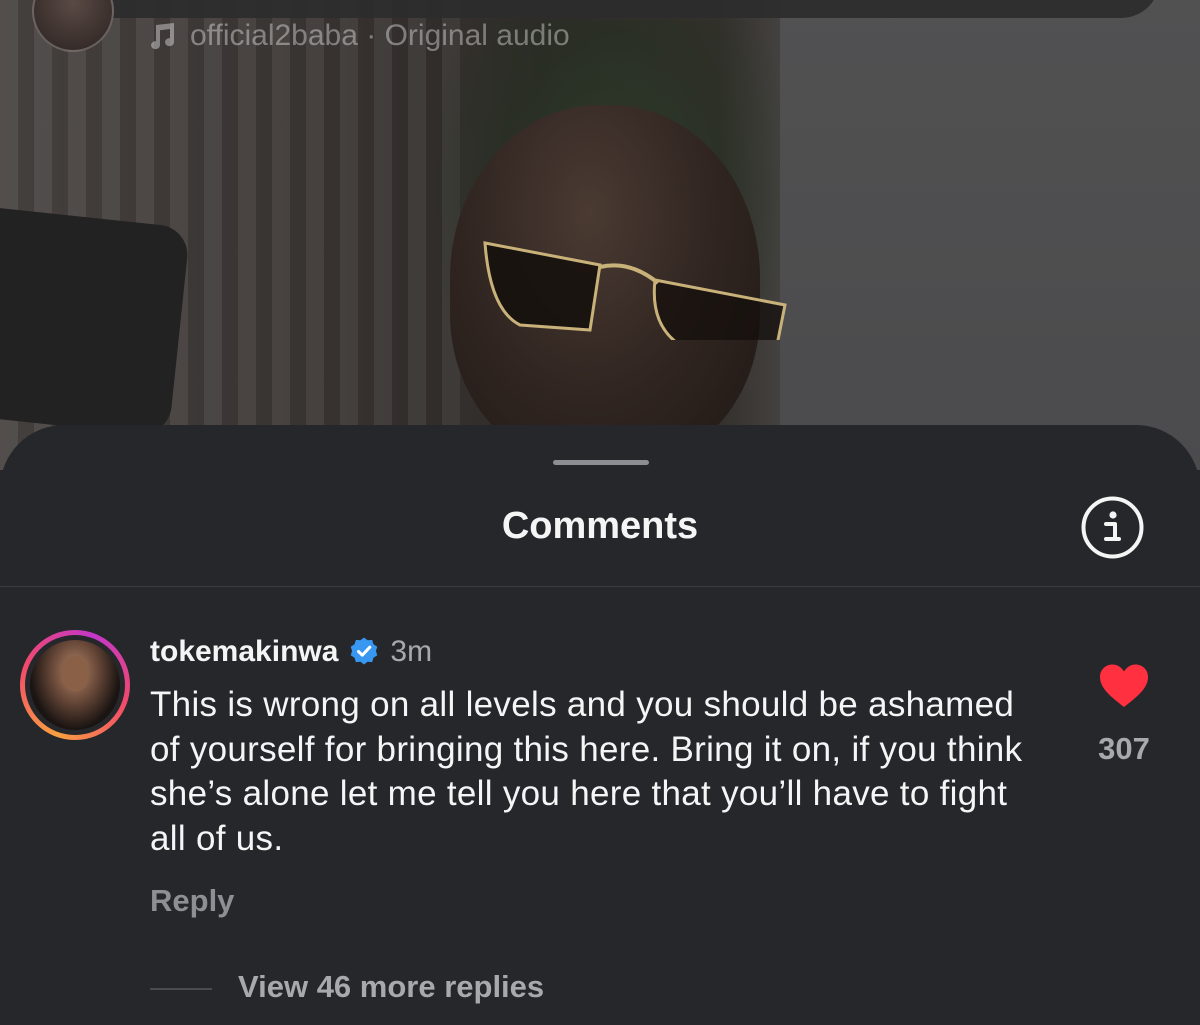 The height and width of the screenshot is (1025, 1200). What do you see at coordinates (601, 462) in the screenshot?
I see `sheet-grabber-handle` at bounding box center [601, 462].